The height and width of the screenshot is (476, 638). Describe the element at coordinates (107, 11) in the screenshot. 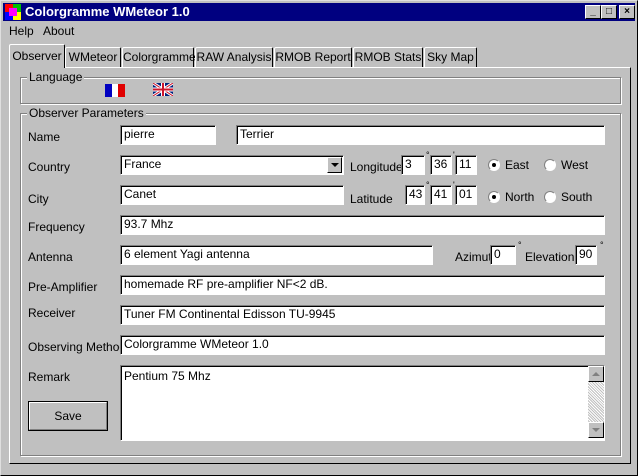

I see `window-title: Colorgramme WMeteor 1.0` at that location.